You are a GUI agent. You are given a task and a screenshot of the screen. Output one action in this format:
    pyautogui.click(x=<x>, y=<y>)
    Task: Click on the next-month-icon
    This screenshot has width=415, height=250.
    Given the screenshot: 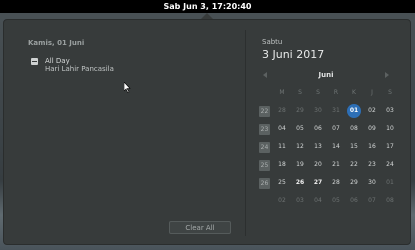 What is the action you would take?
    pyautogui.click(x=387, y=75)
    